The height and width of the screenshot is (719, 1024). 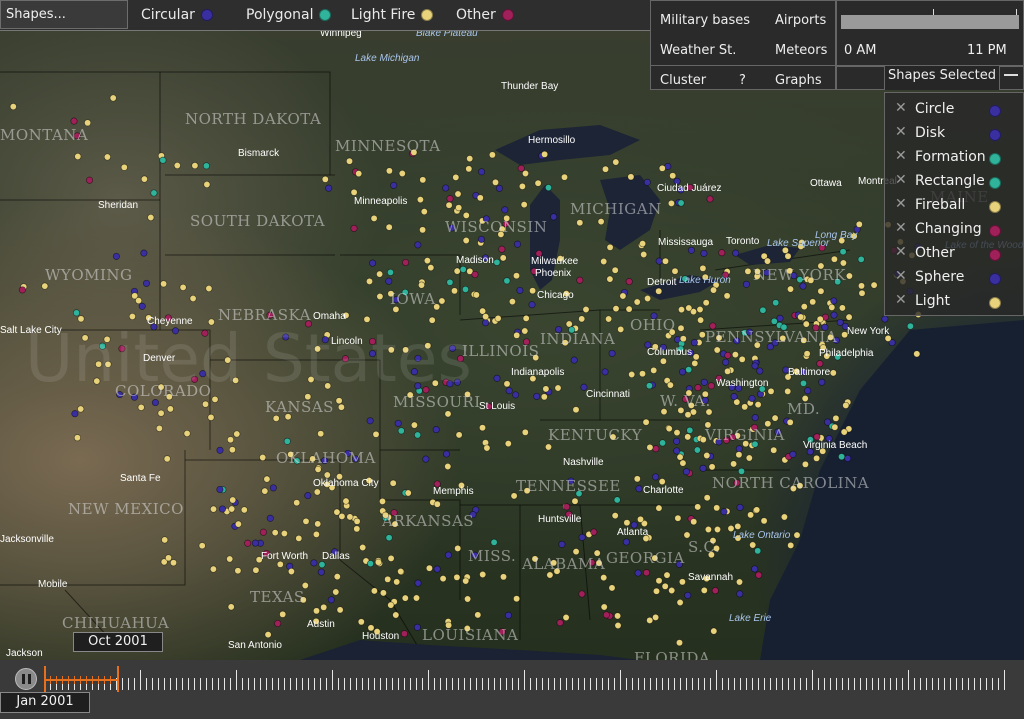 What do you see at coordinates (1011, 75) in the screenshot?
I see `collapse-icon` at bounding box center [1011, 75].